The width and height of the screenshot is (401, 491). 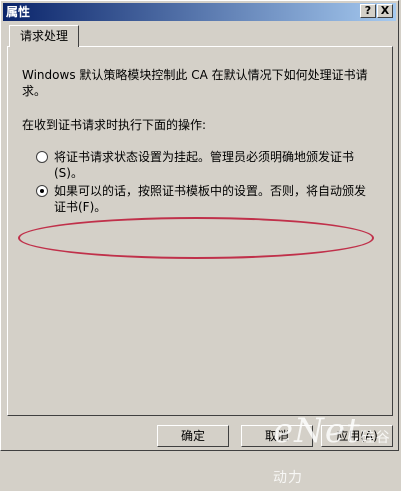 What do you see at coordinates (368, 11) in the screenshot?
I see `help-button: ?` at bounding box center [368, 11].